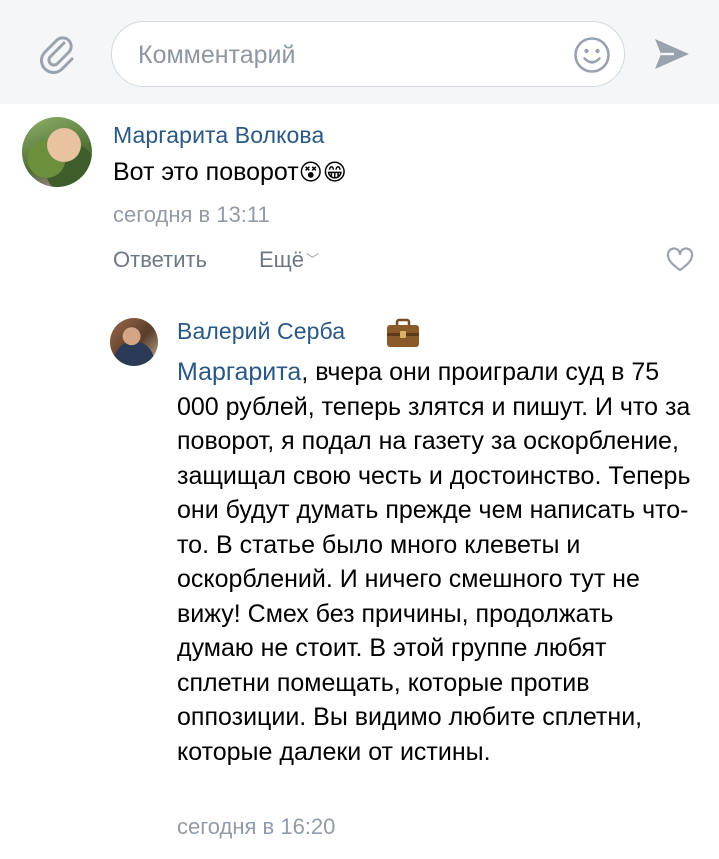 The height and width of the screenshot is (859, 719). I want to click on briefcase-icon, so click(403, 332).